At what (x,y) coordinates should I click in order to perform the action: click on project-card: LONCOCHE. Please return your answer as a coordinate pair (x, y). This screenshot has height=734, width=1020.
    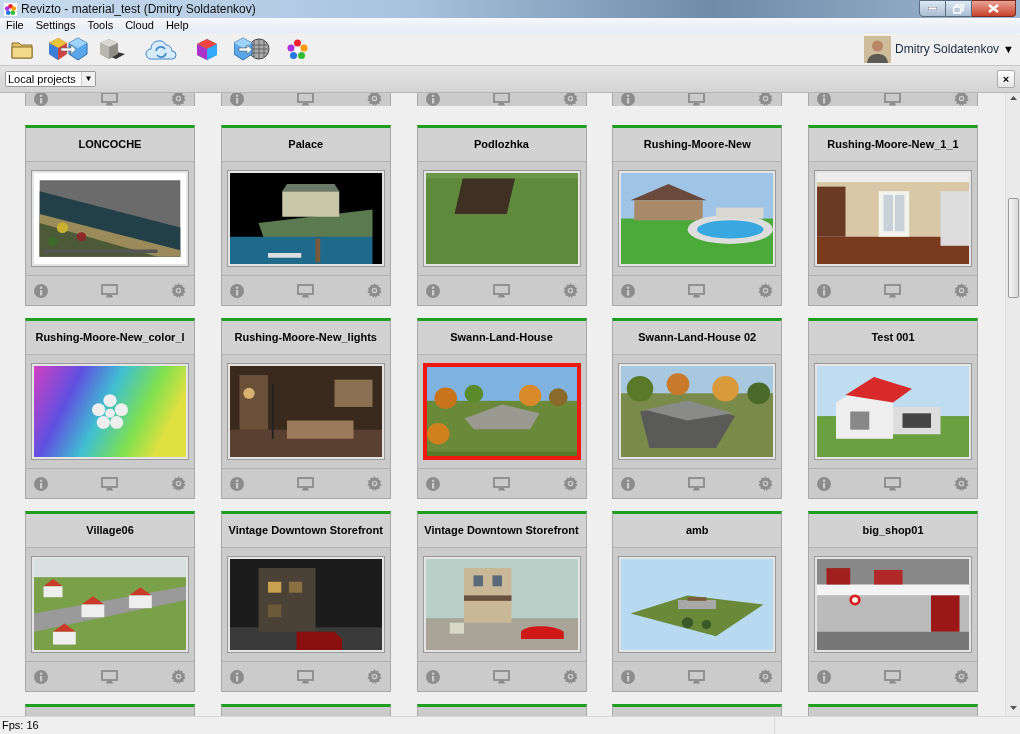
    Looking at the image, I should click on (110, 215).